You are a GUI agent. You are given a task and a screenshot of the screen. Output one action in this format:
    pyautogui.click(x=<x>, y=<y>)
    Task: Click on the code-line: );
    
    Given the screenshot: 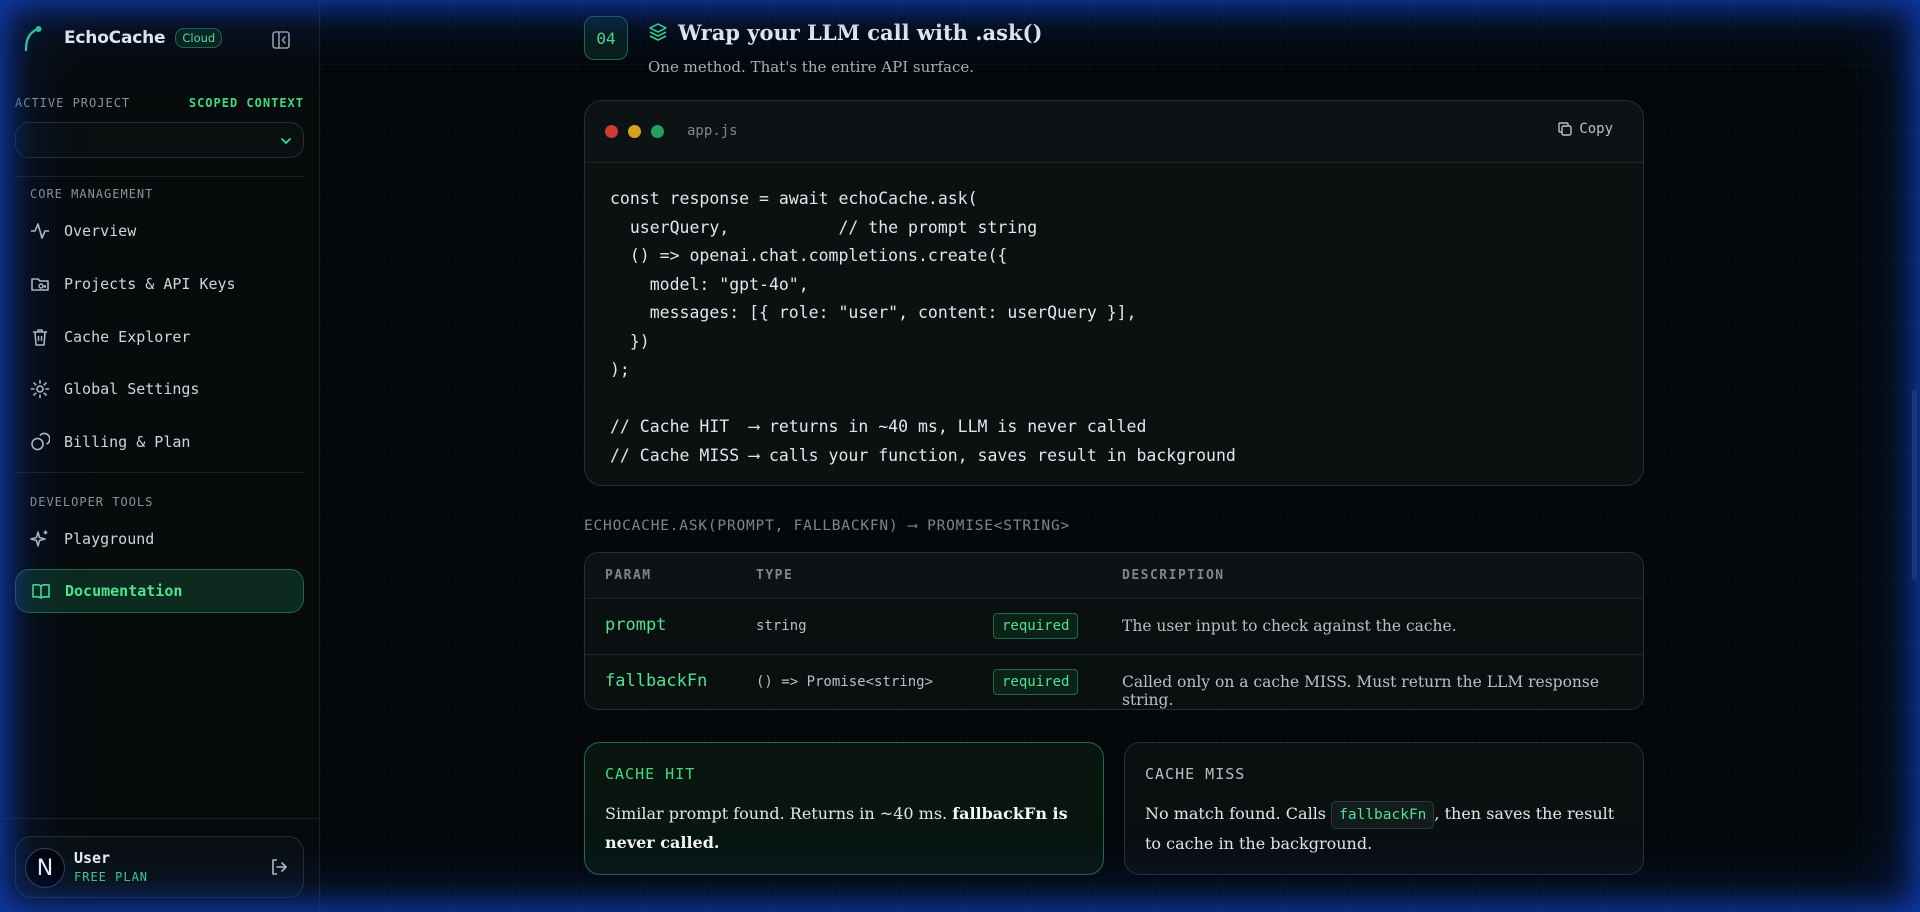 What is the action you would take?
    pyautogui.click(x=620, y=369)
    